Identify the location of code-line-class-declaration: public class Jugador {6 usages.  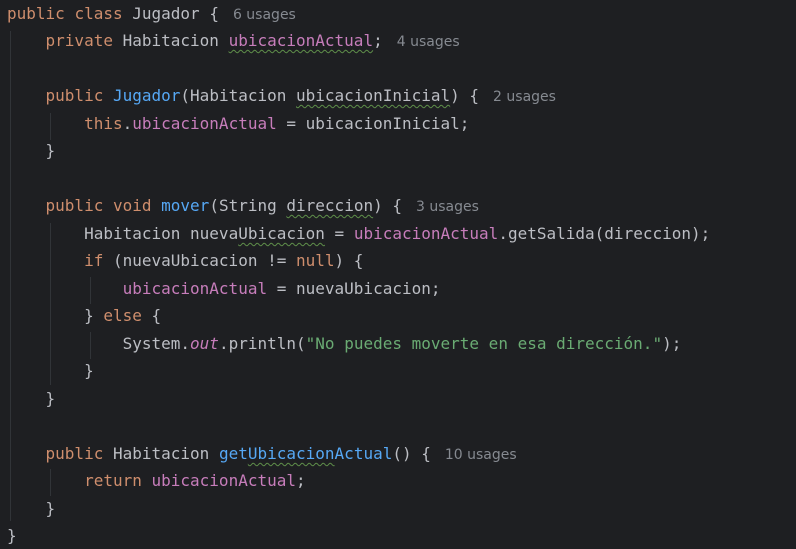
(151, 13).